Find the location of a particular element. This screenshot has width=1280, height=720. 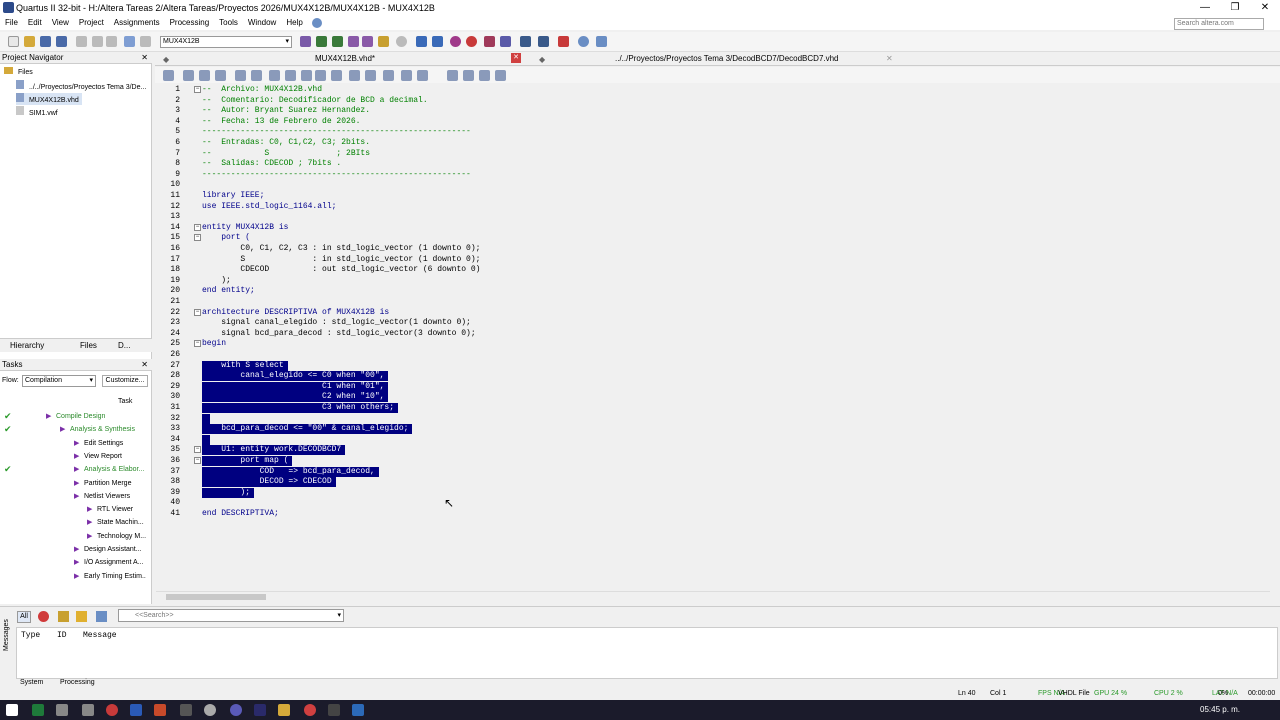

critical-warning-filter-icon is located at coordinates (63, 616).